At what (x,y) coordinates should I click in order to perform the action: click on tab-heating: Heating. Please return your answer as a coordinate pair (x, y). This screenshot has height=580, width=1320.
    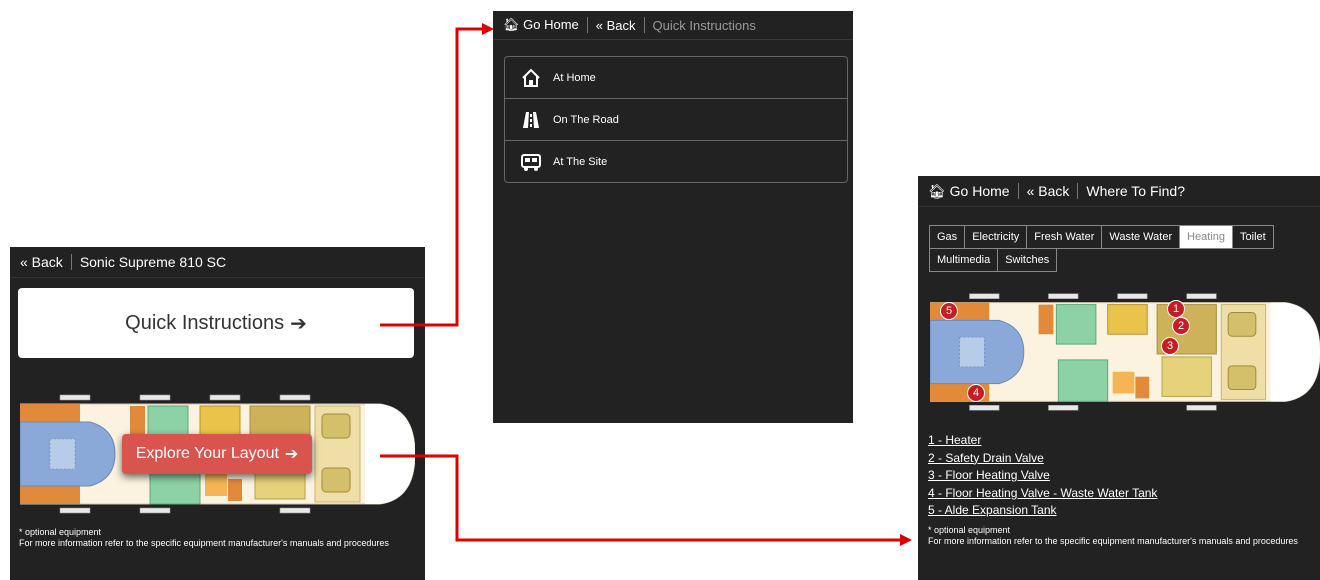
    Looking at the image, I should click on (1206, 237).